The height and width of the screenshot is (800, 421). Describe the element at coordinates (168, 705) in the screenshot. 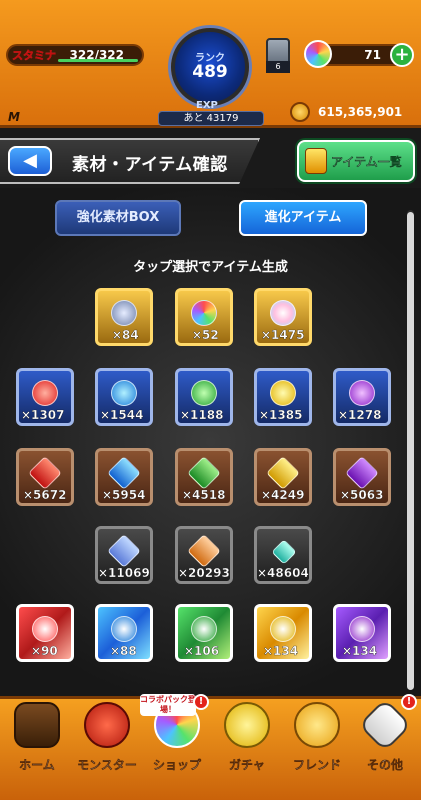

I see `collab-pack-badge: コラボパック登場！` at that location.